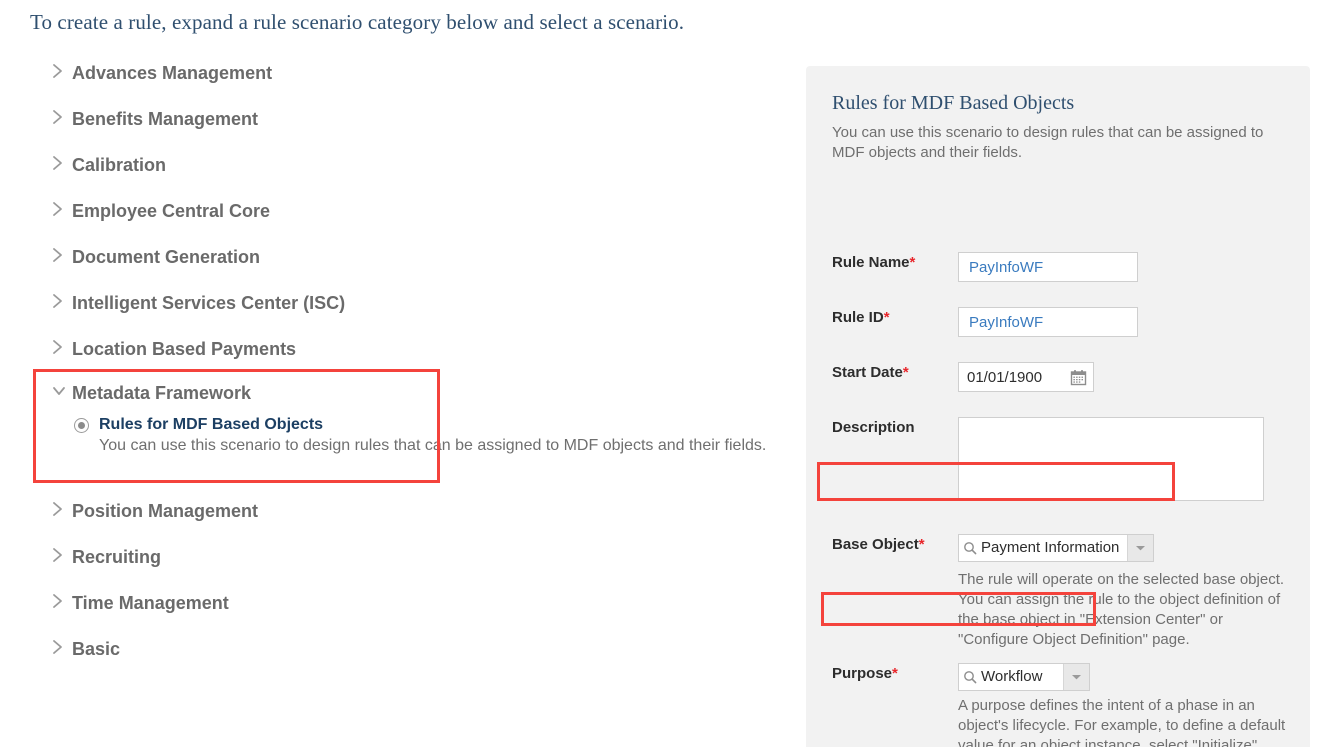 The width and height of the screenshot is (1339, 747). What do you see at coordinates (1078, 377) in the screenshot?
I see `calendar-icon` at bounding box center [1078, 377].